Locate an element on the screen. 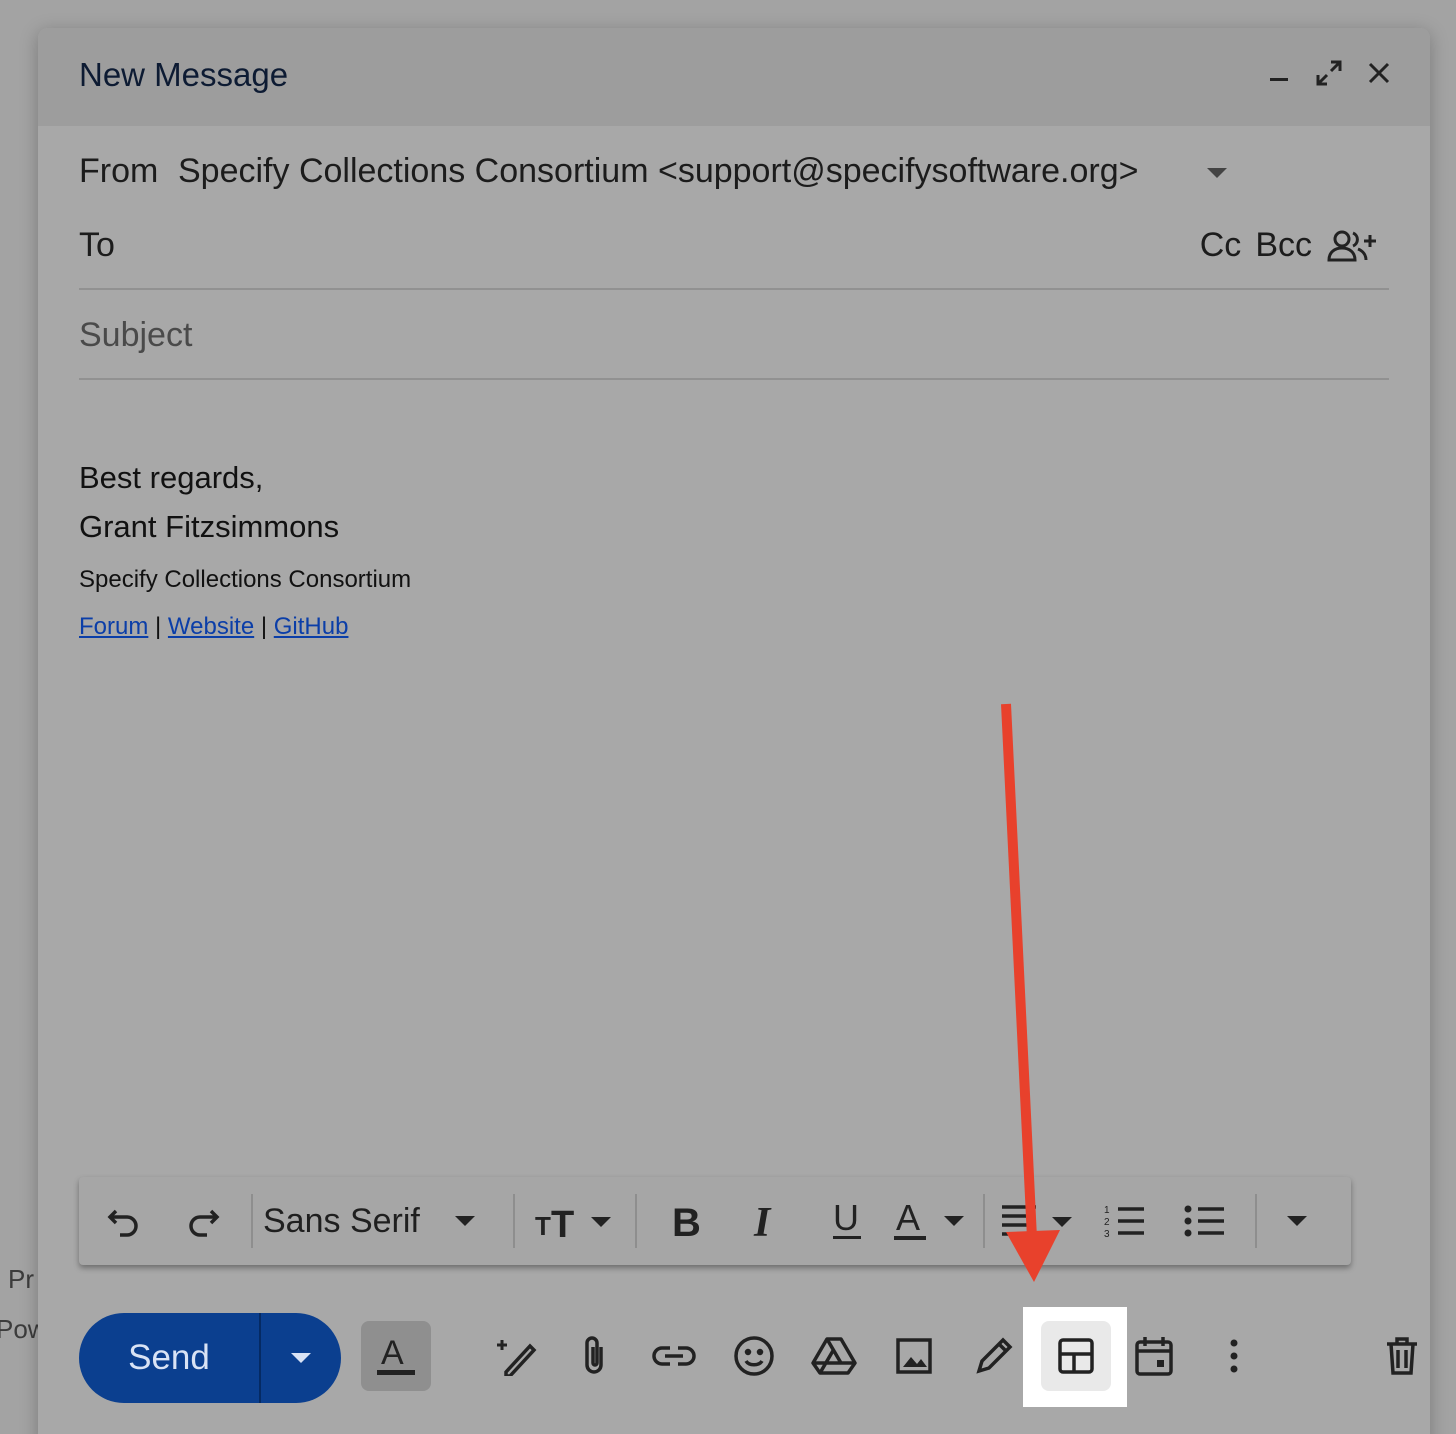 The image size is (1456, 1434). minimize-icon is located at coordinates (1279, 73).